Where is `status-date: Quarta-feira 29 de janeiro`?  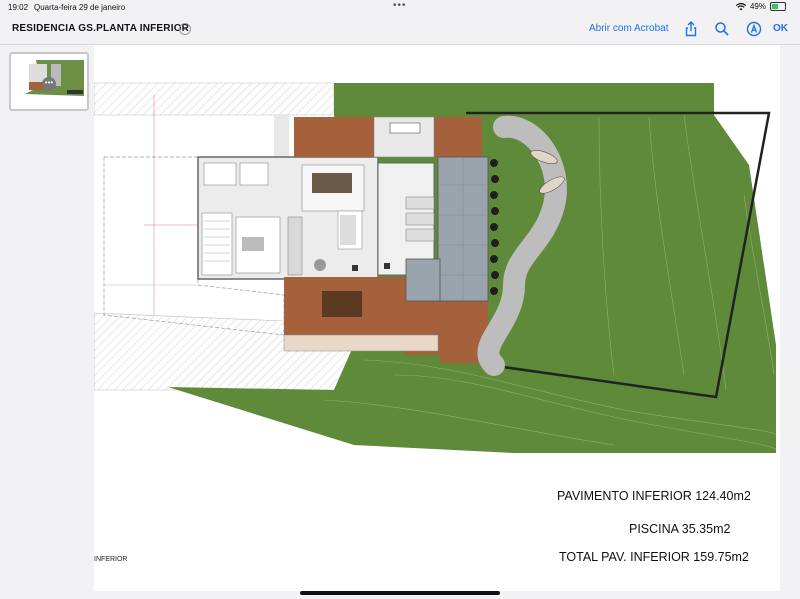
status-date: Quarta-feira 29 de janeiro is located at coordinates (80, 7).